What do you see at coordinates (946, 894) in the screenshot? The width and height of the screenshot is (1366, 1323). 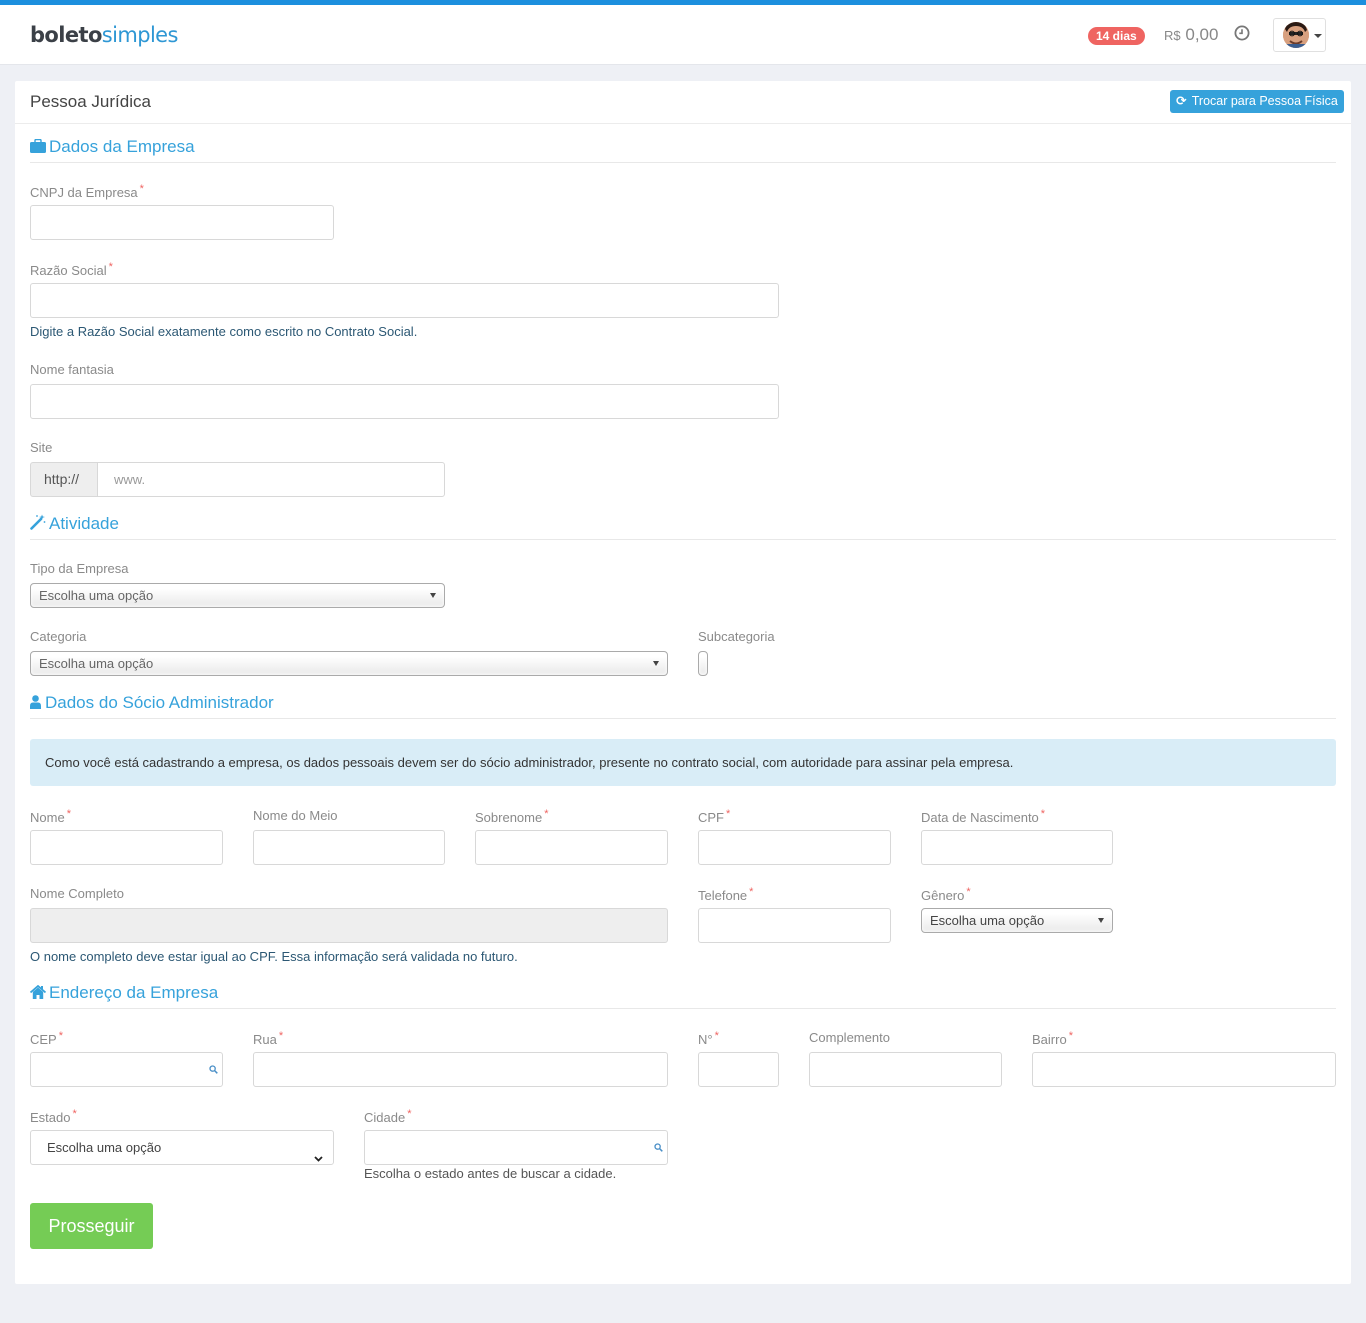 I see `genero-label: Gênero *` at bounding box center [946, 894].